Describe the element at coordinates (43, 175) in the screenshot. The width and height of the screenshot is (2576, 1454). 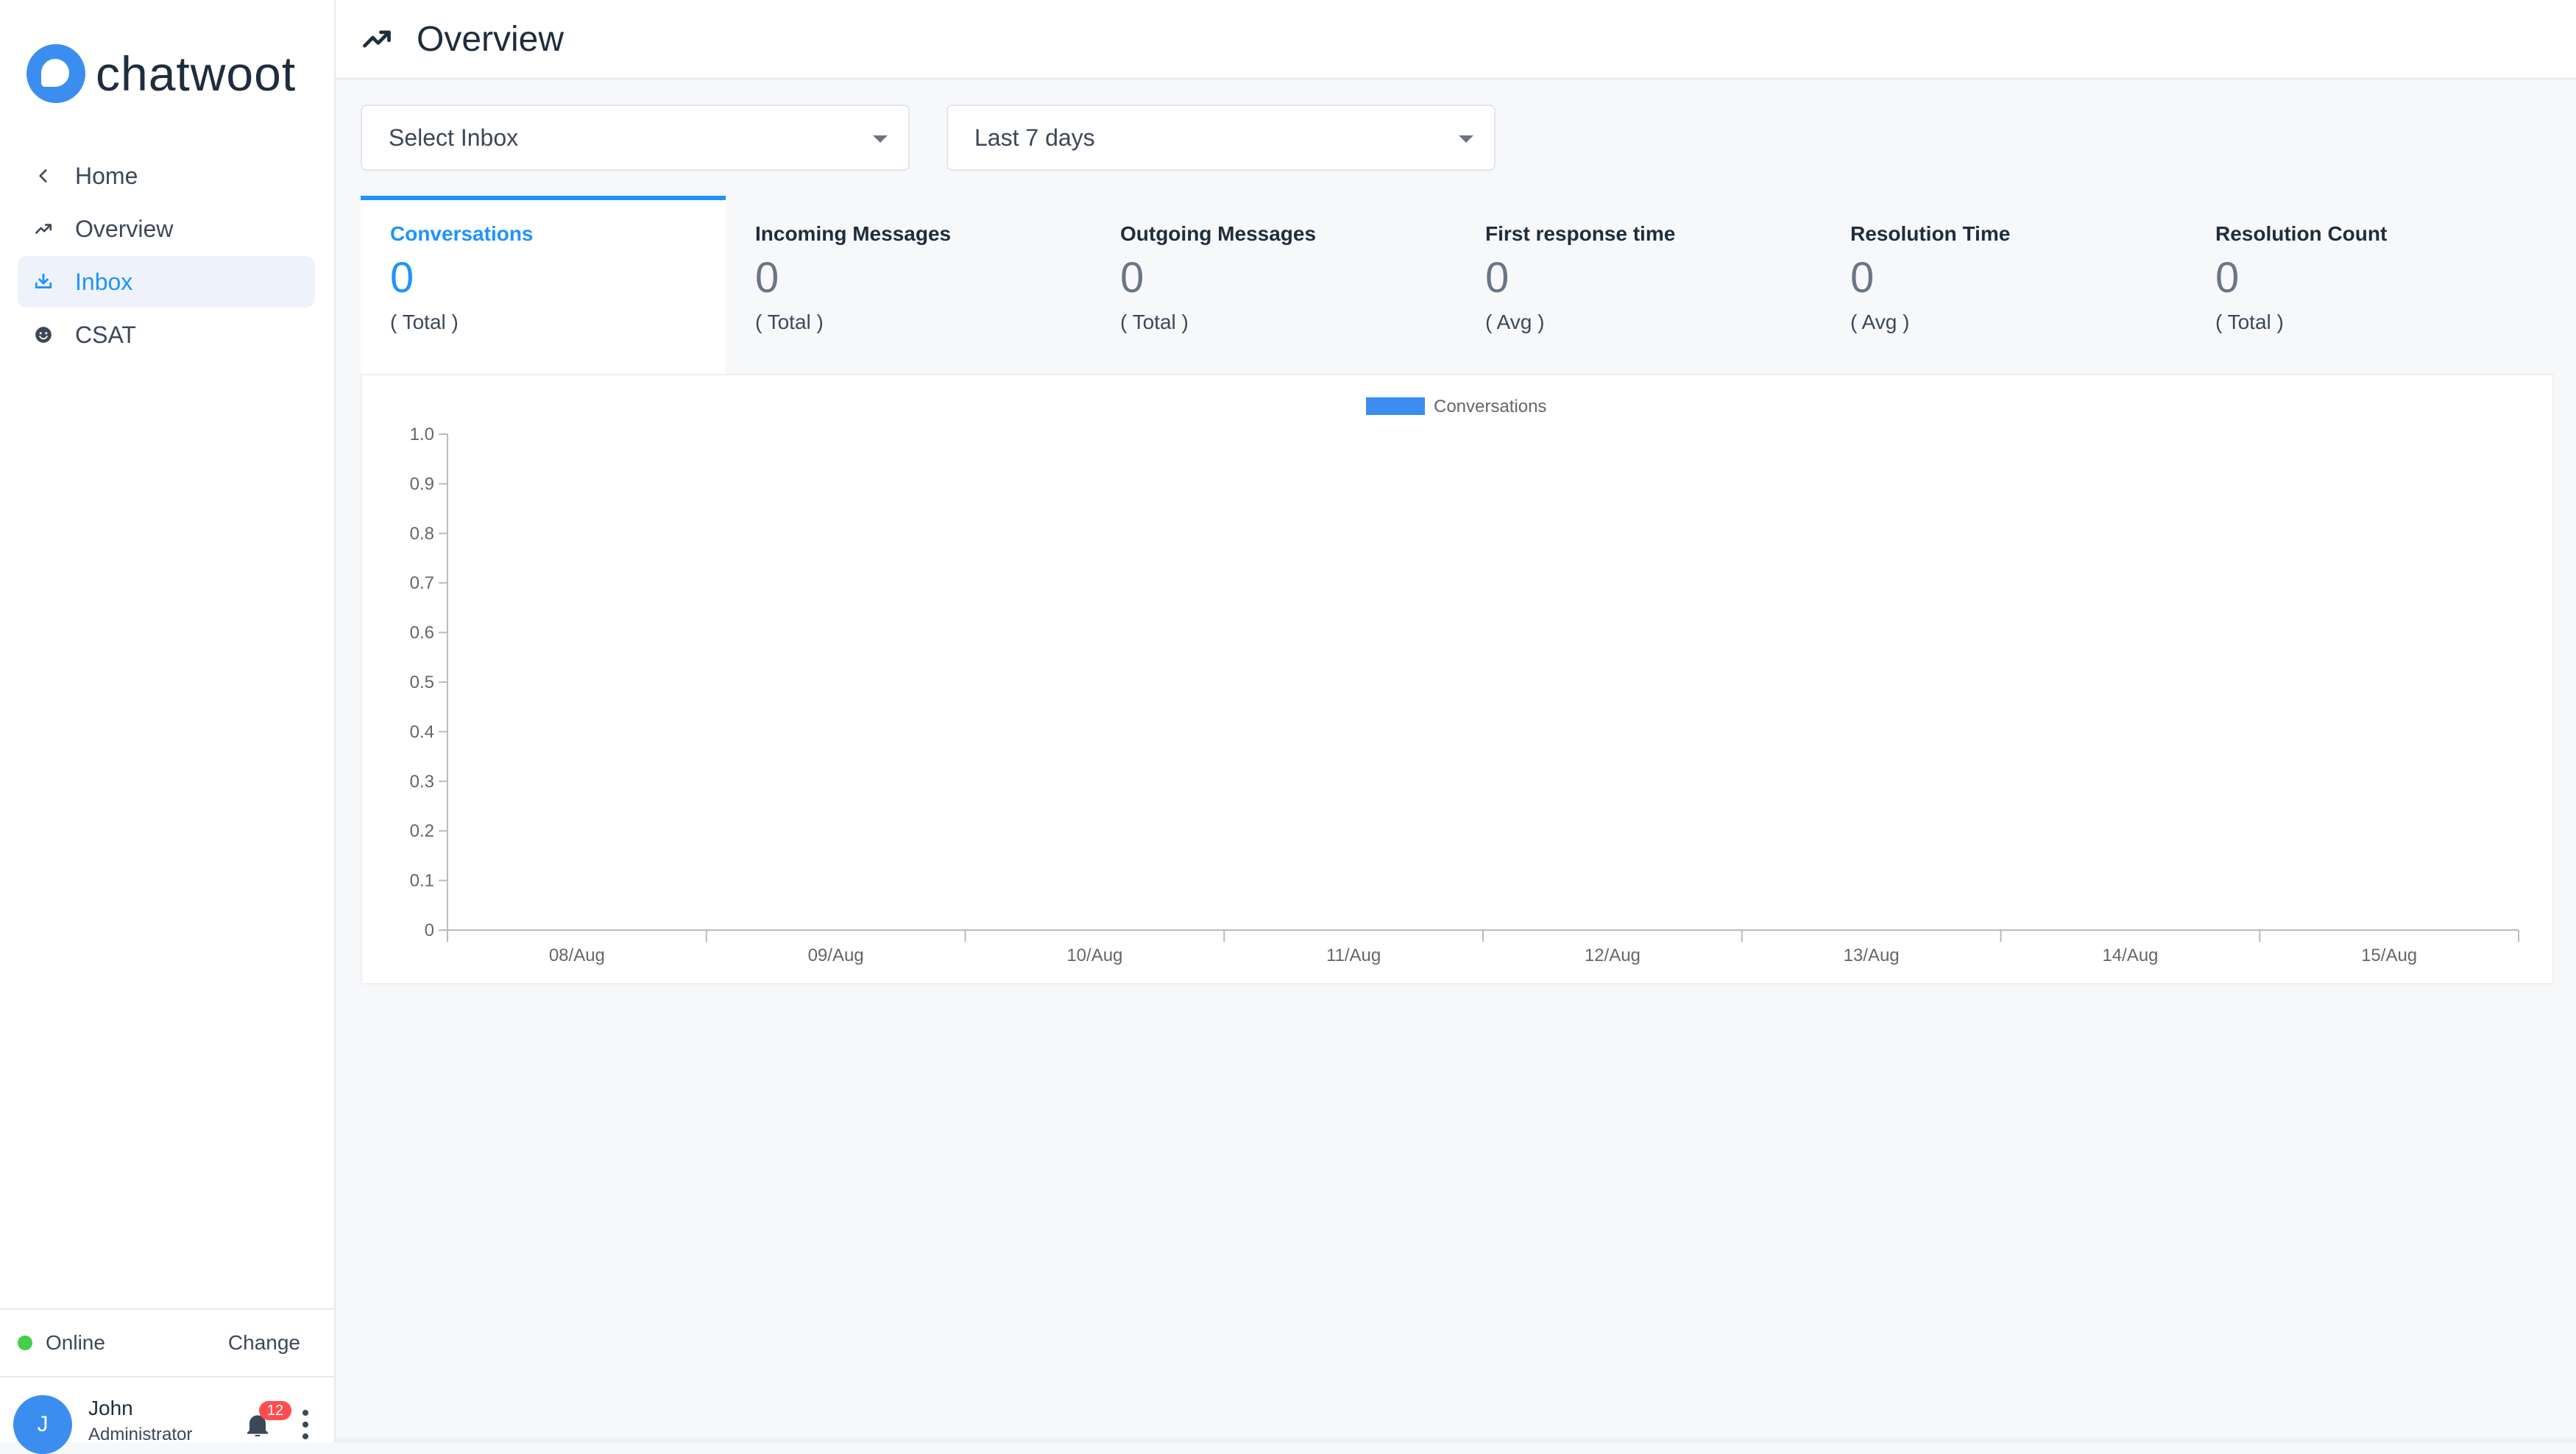
I see `chevron-left-icon` at that location.